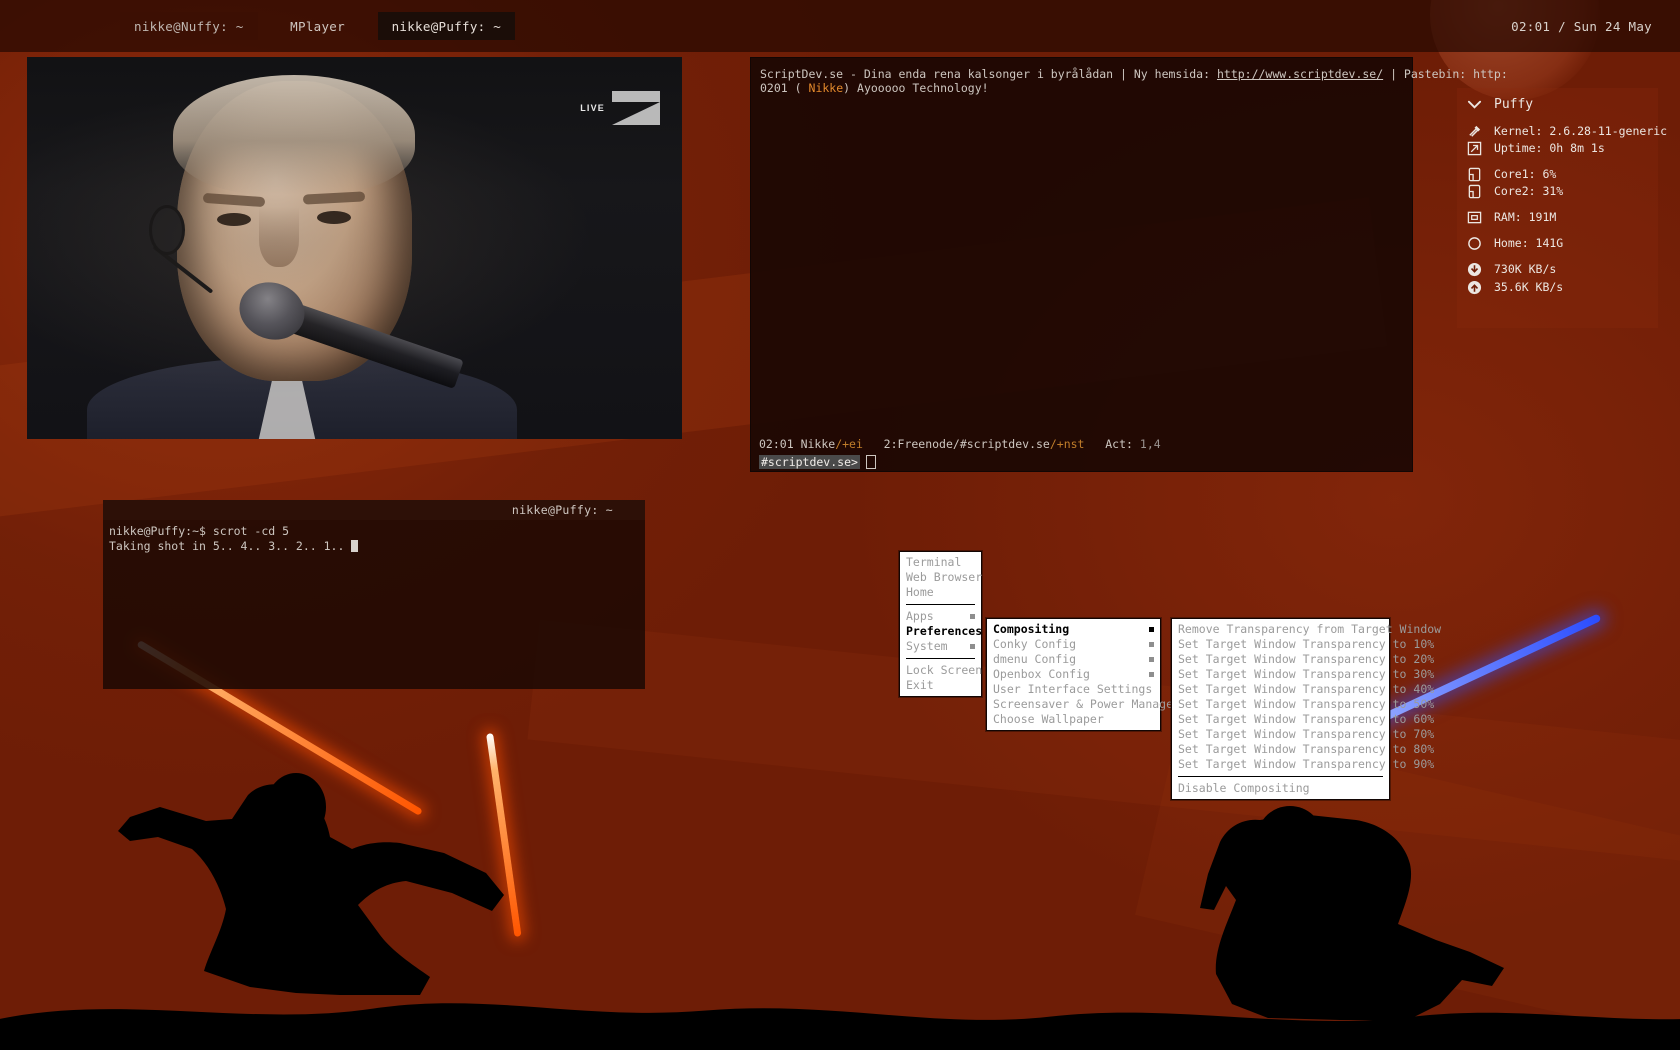  I want to click on conky-row-core1: Core1: 6%, so click(1557, 174).